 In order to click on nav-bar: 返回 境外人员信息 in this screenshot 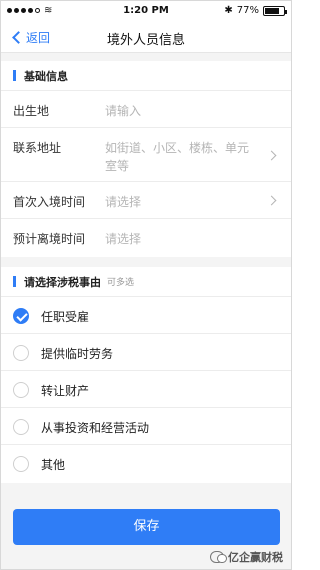, I will do `click(146, 37)`.